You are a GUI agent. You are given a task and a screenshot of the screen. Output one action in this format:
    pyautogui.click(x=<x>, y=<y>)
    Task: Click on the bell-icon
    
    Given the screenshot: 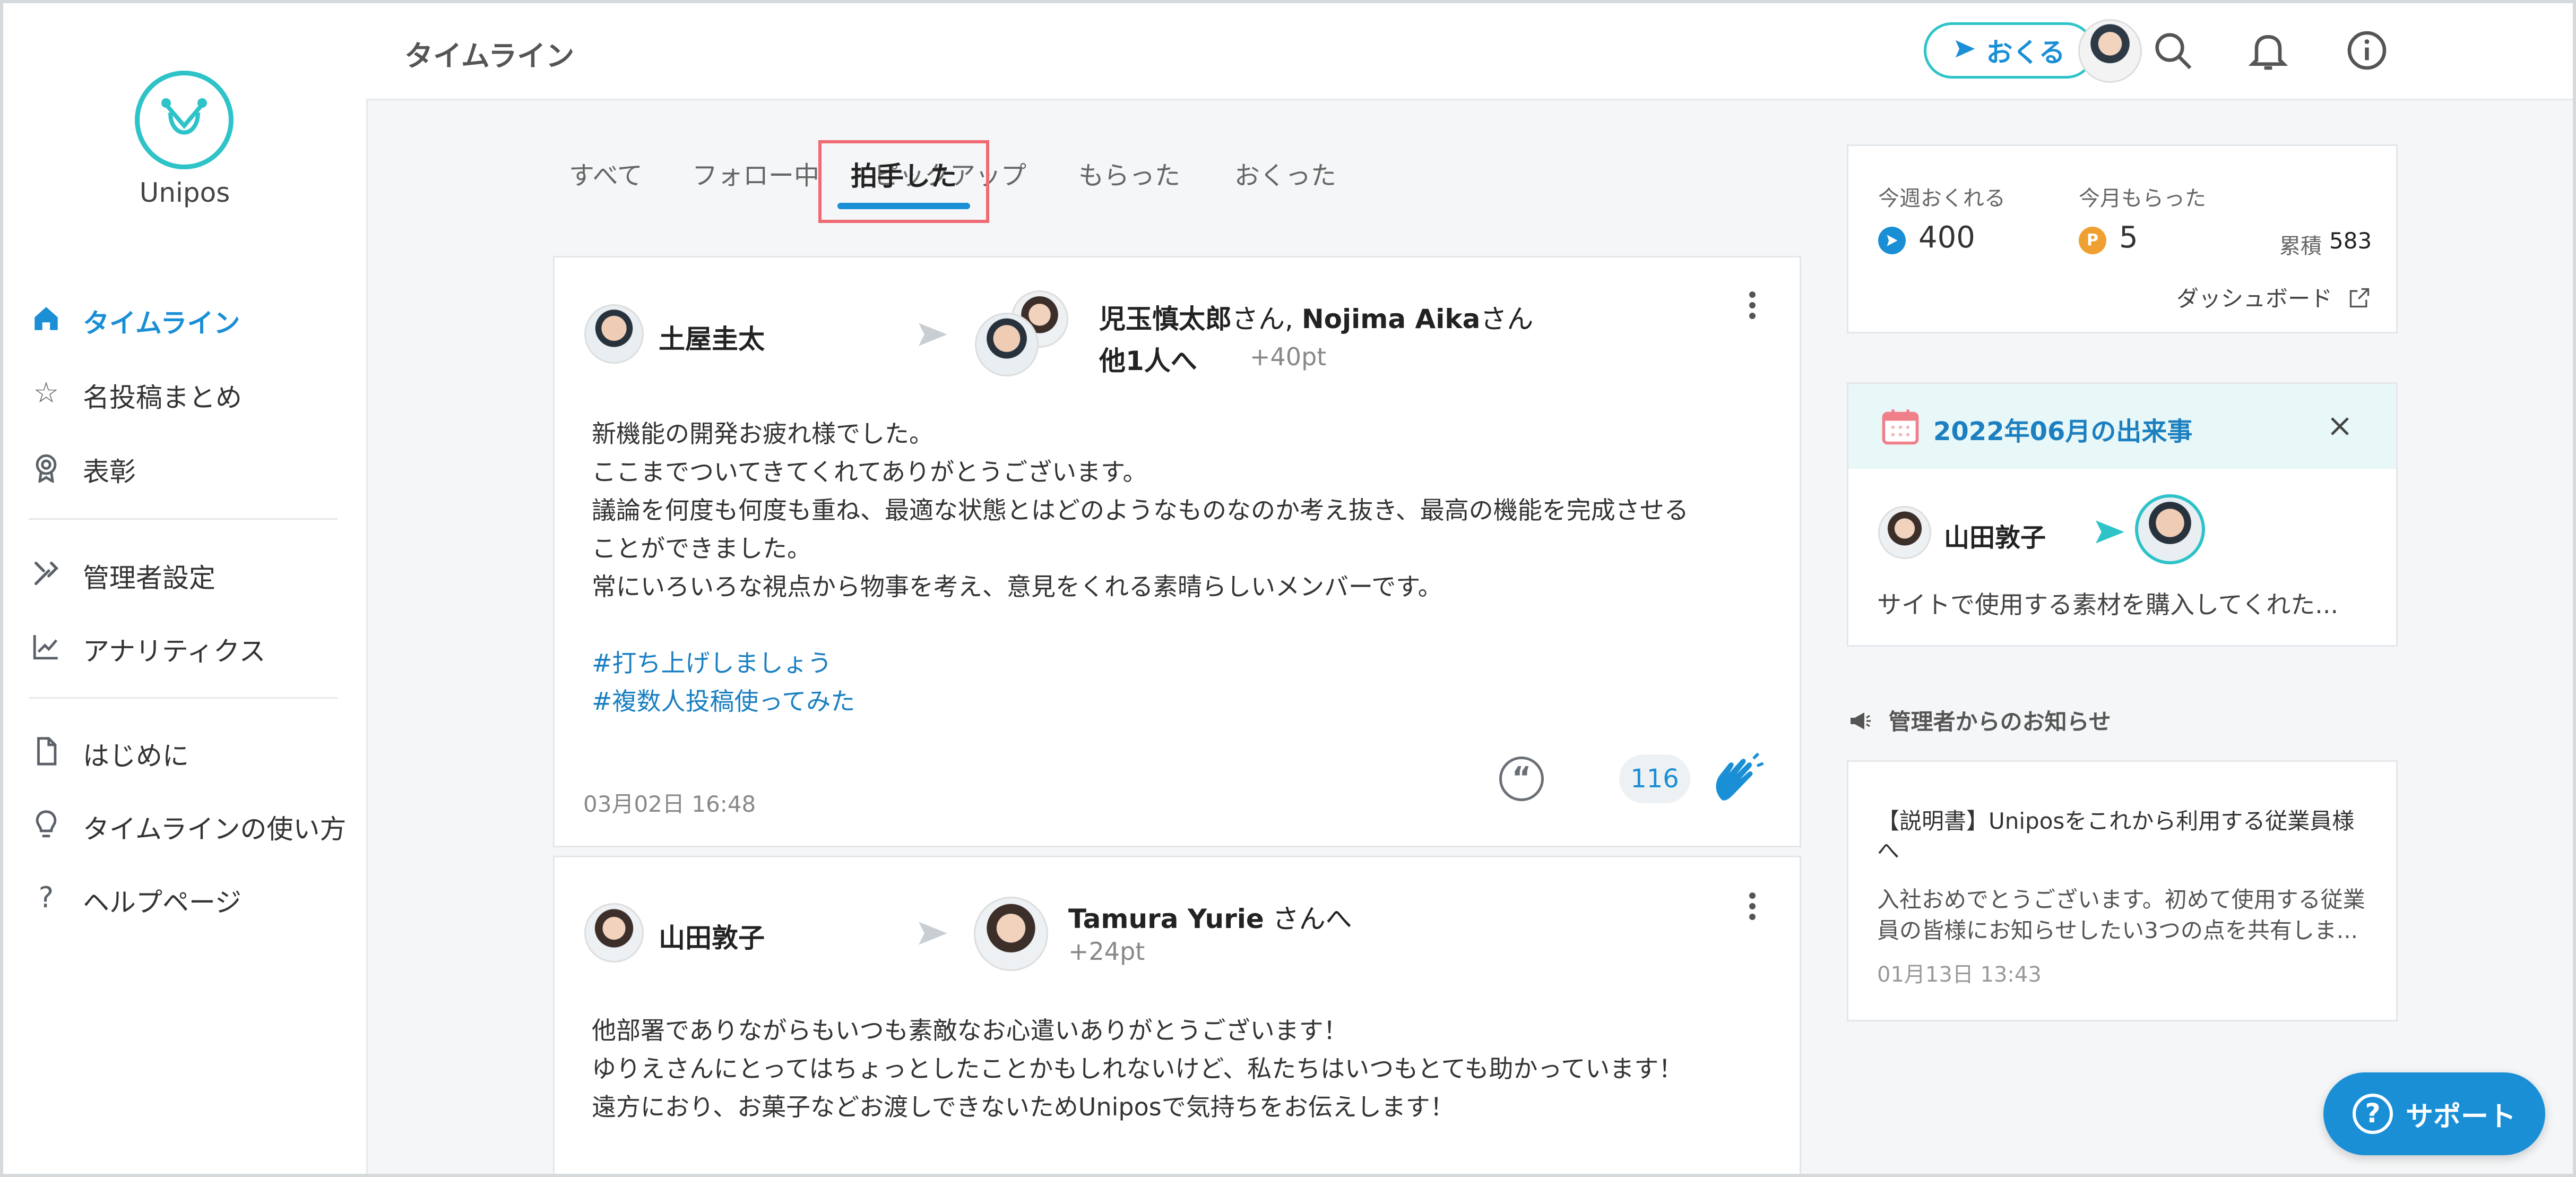 What is the action you would take?
    pyautogui.click(x=2268, y=50)
    